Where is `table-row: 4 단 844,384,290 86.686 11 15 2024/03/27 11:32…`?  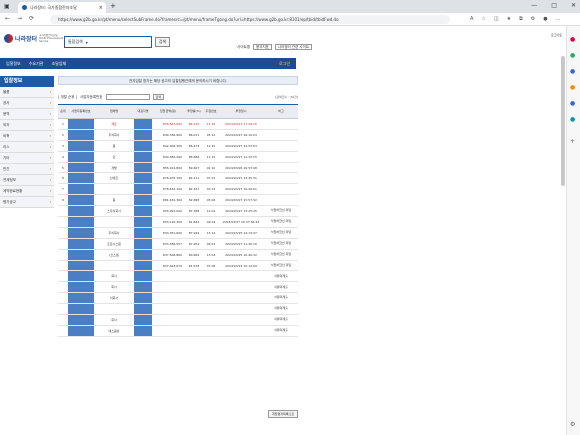
table-row: 4 단 844,384,290 86.686 11 15 2024/03/27 11:32… is located at coordinates (178, 157).